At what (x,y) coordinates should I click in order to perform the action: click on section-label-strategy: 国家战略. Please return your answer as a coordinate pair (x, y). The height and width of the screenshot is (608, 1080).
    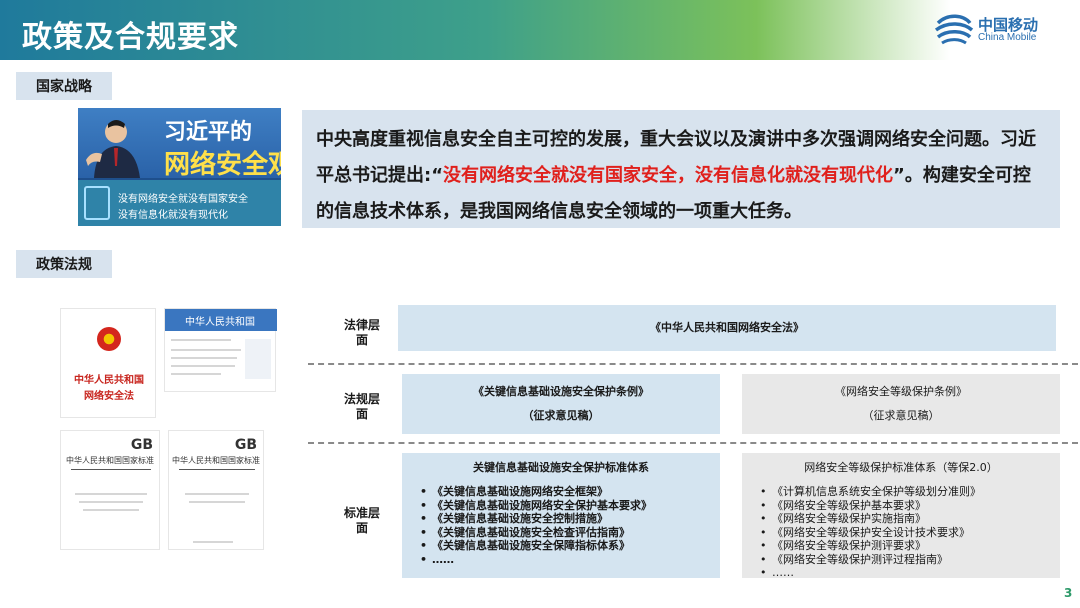
    Looking at the image, I should click on (64, 86).